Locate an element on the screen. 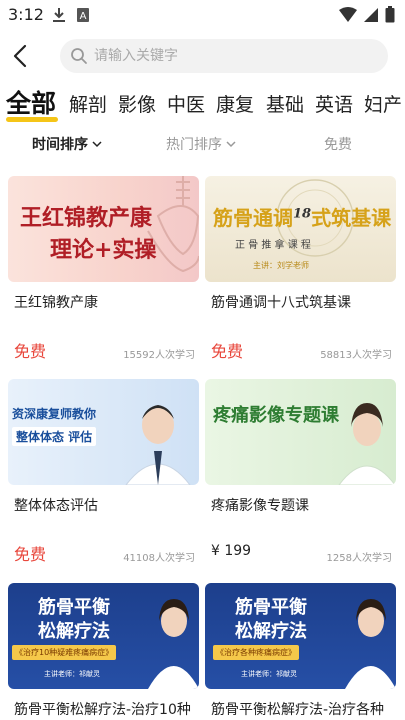 This screenshot has height=720, width=405. sort-bar: 时间排序 热门排序 免费 is located at coordinates (202, 144).